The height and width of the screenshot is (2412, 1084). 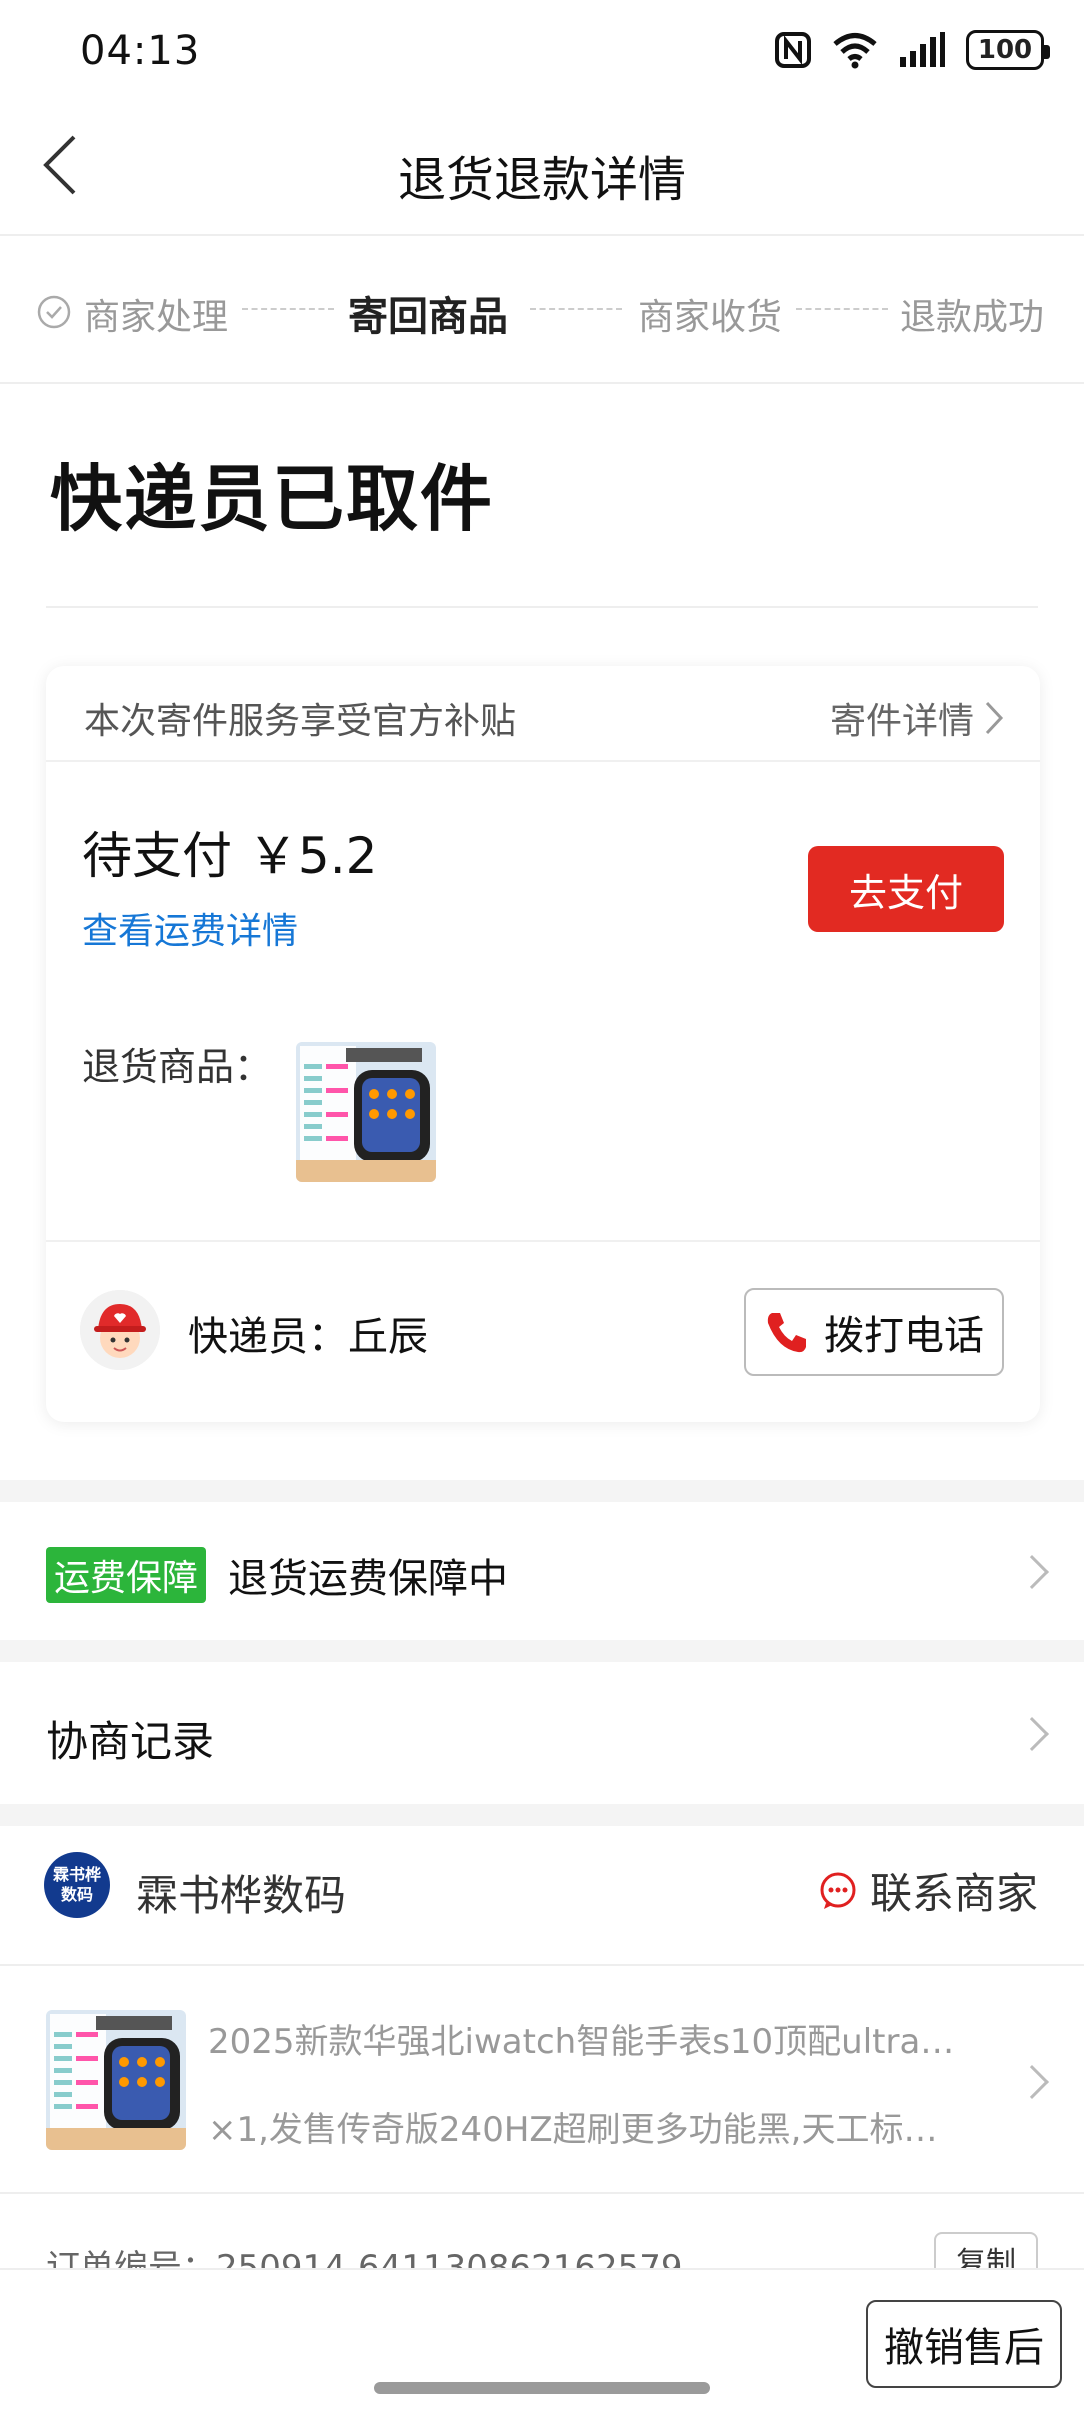 I want to click on page-title: 退货退款详情, so click(x=541, y=180).